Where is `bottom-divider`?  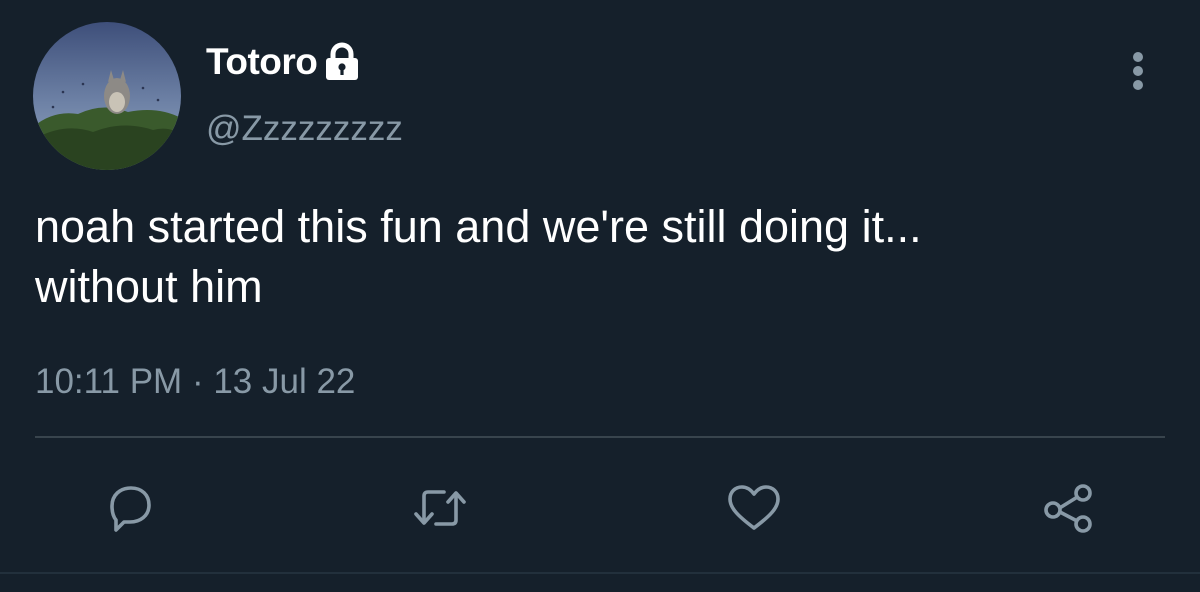 bottom-divider is located at coordinates (600, 573).